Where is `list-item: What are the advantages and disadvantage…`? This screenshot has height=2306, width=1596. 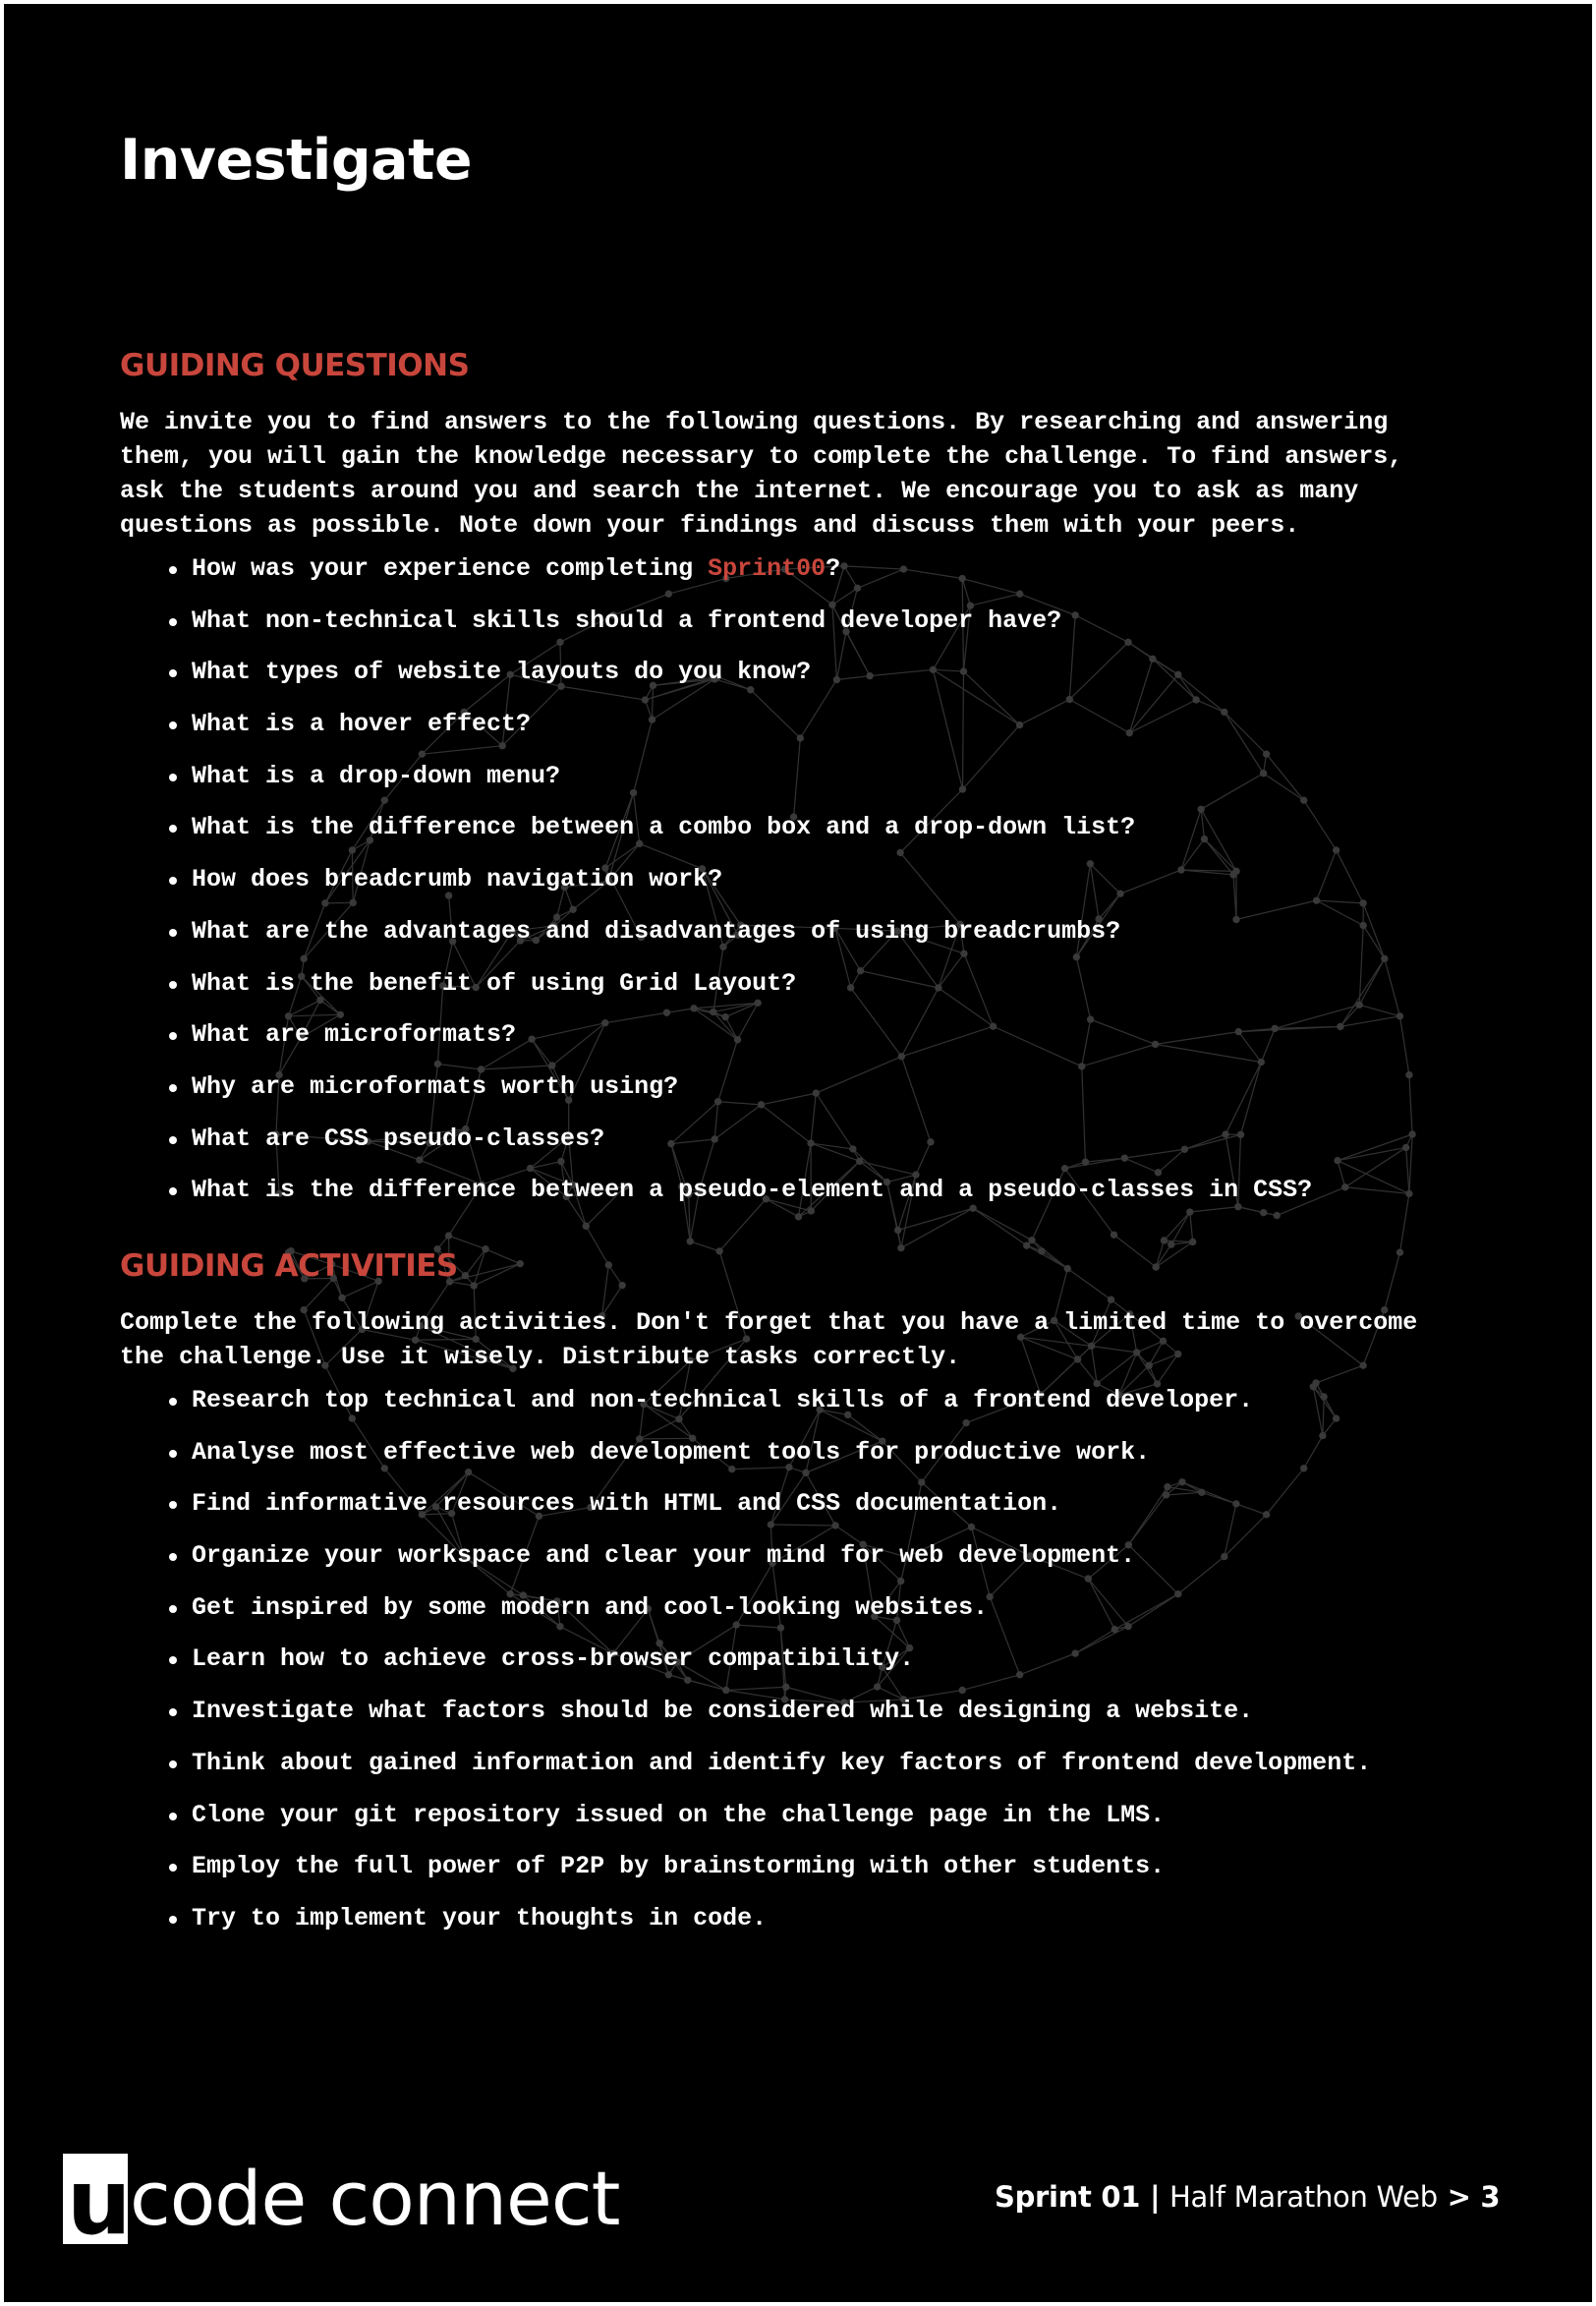 list-item: What are the advantages and disadvantage… is located at coordinates (740, 940).